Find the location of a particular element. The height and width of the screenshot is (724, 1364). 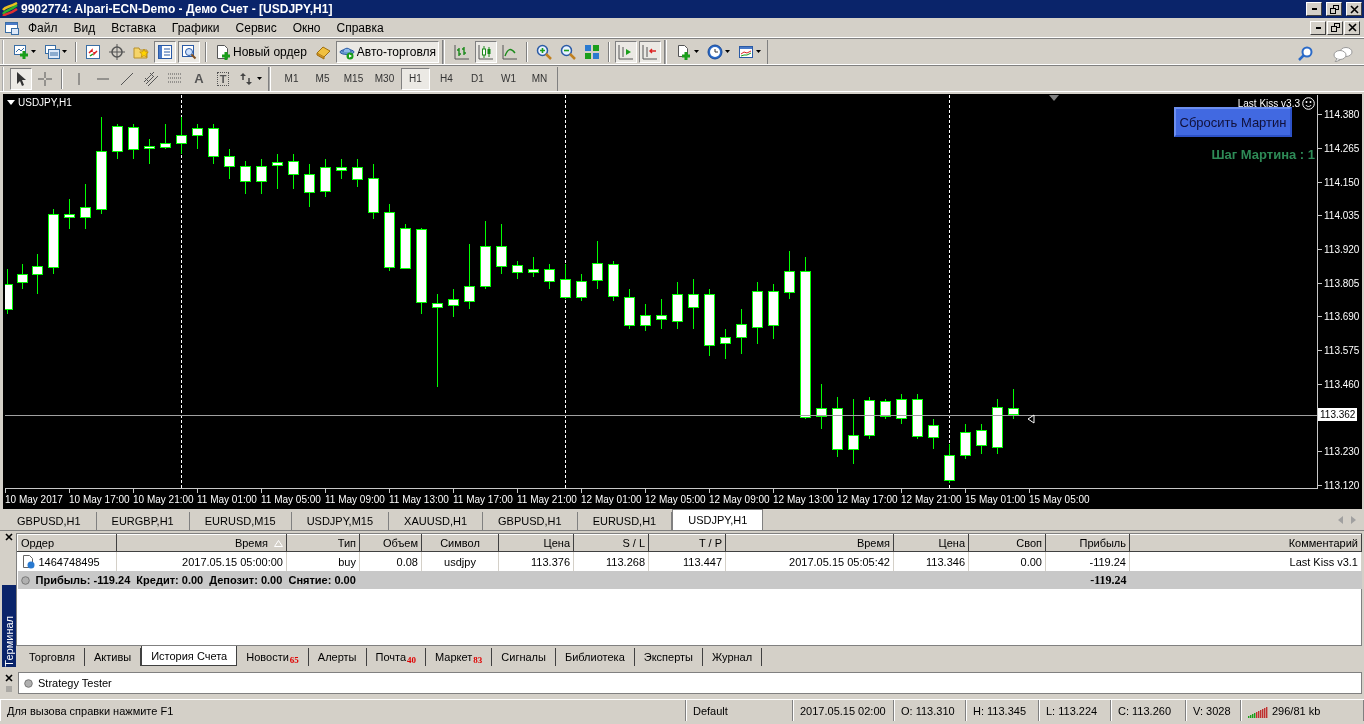

line-chart-icon is located at coordinates (510, 51).